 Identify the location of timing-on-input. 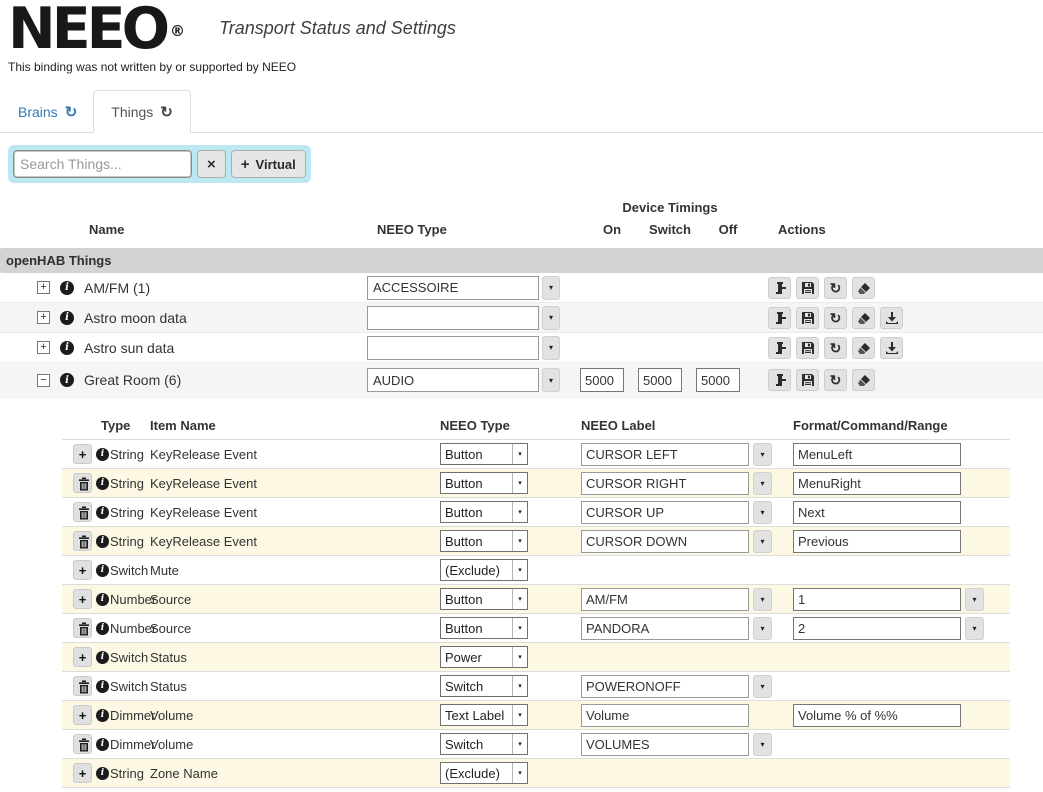
(602, 380).